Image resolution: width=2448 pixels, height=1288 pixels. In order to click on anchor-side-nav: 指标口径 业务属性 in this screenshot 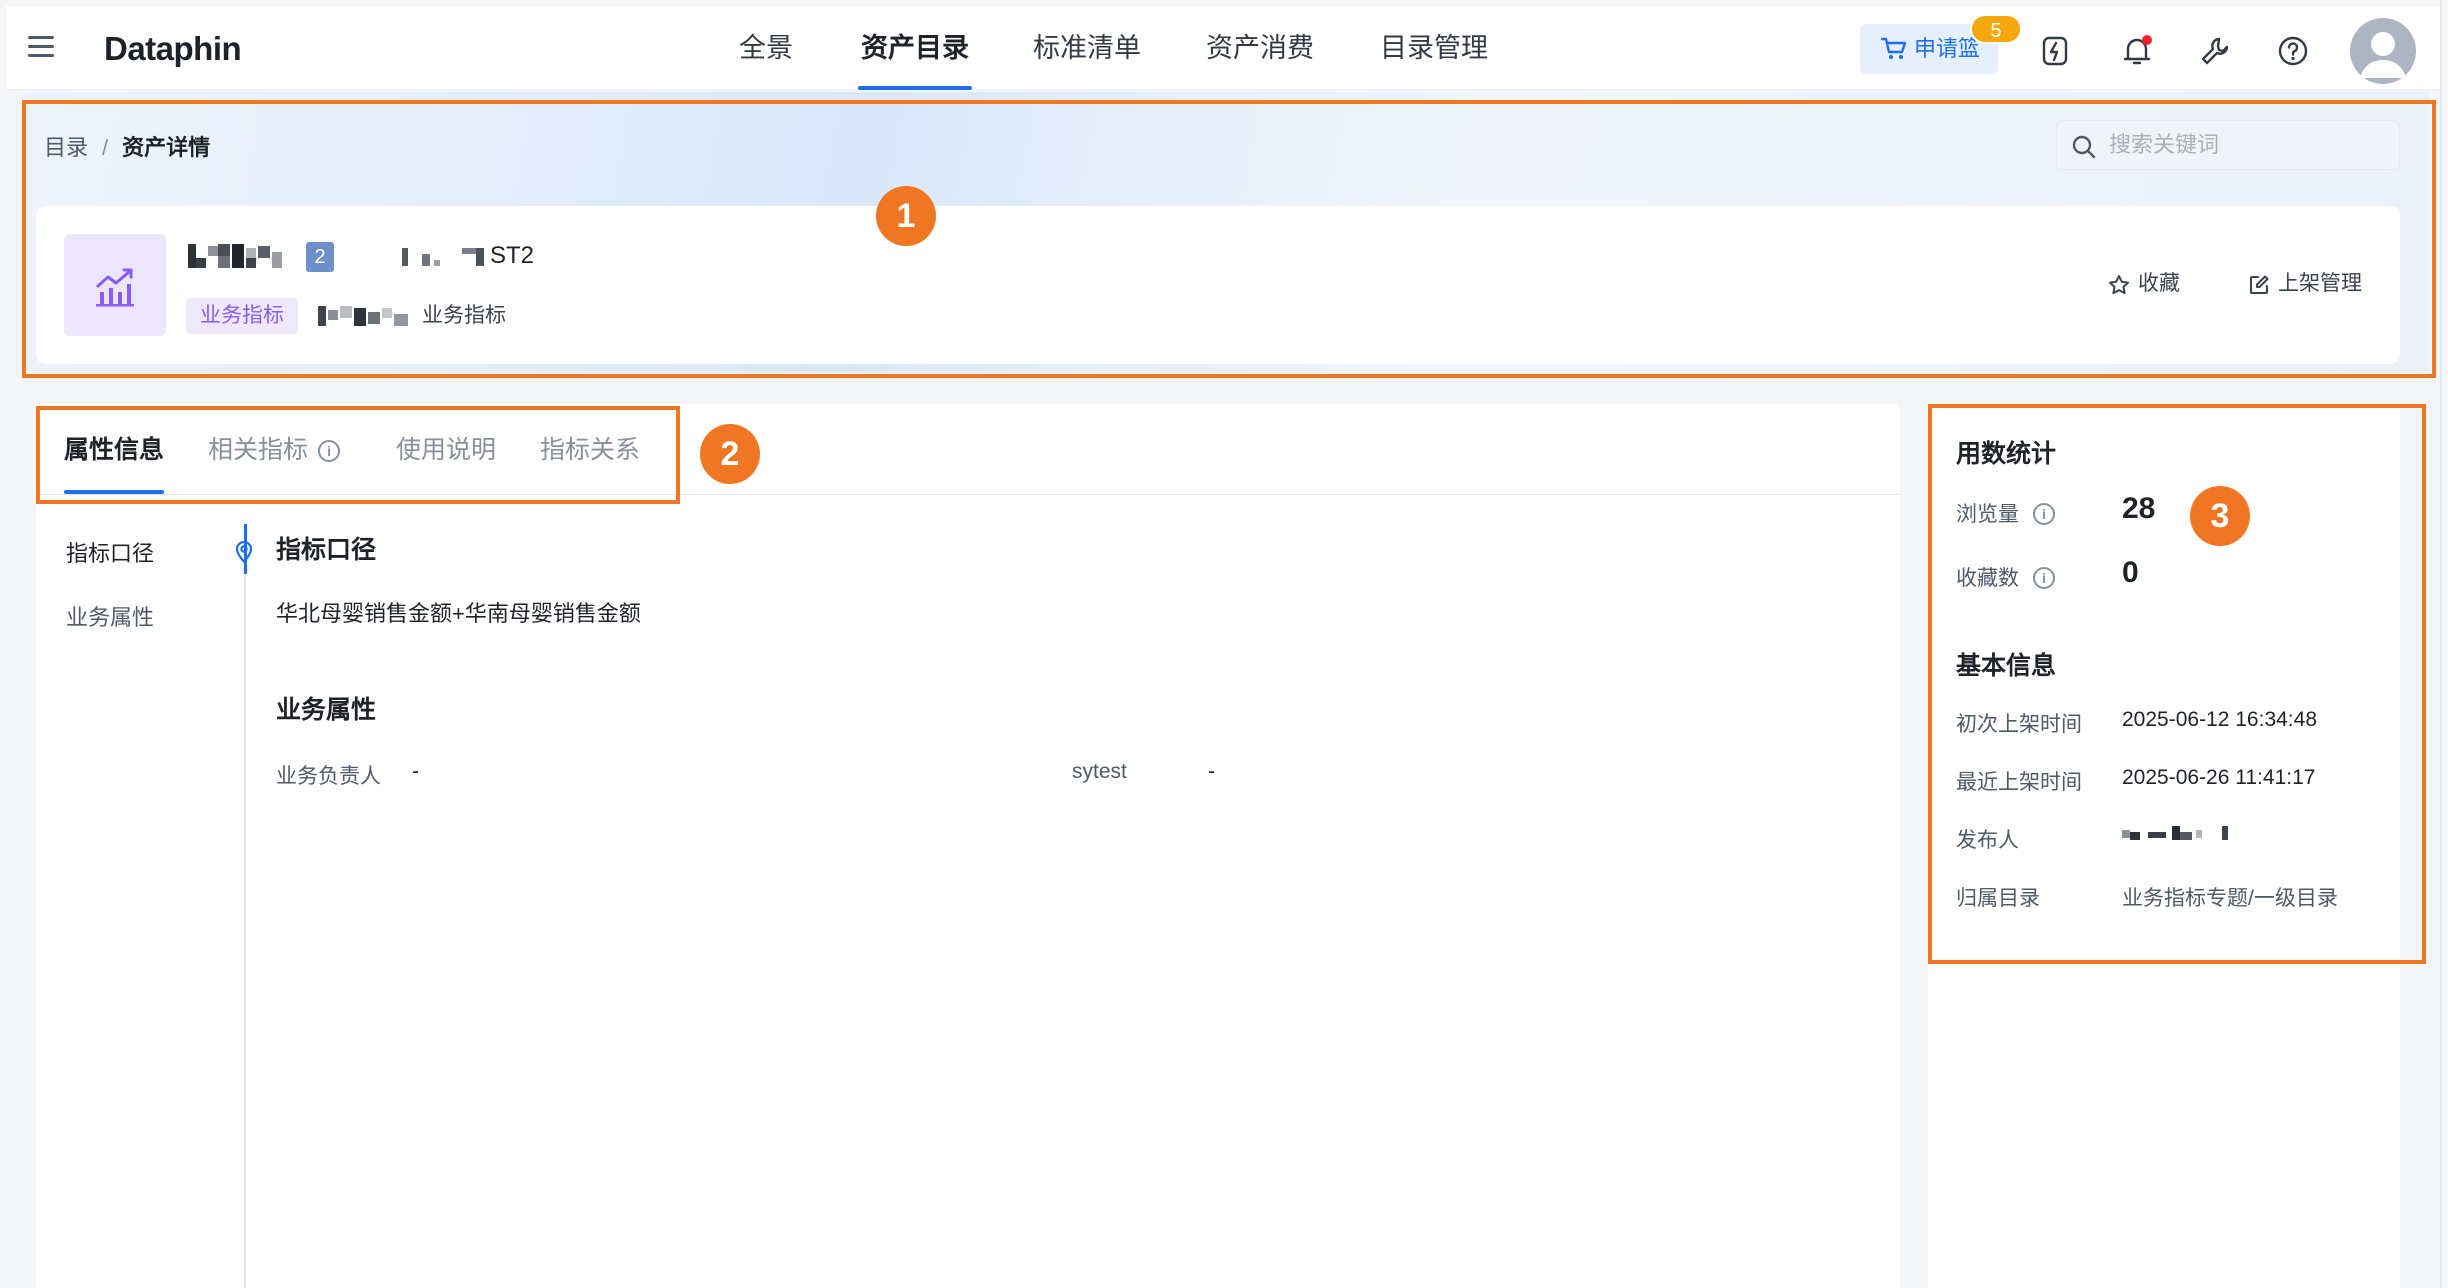, I will do `click(144, 901)`.